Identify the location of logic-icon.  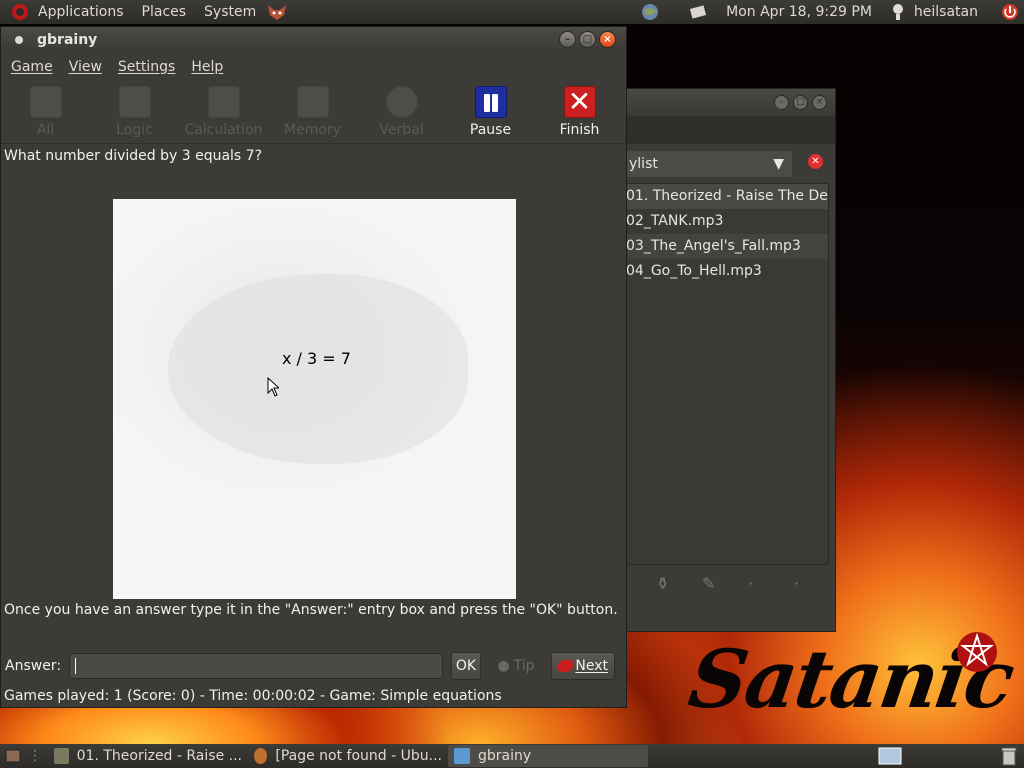
(134, 102).